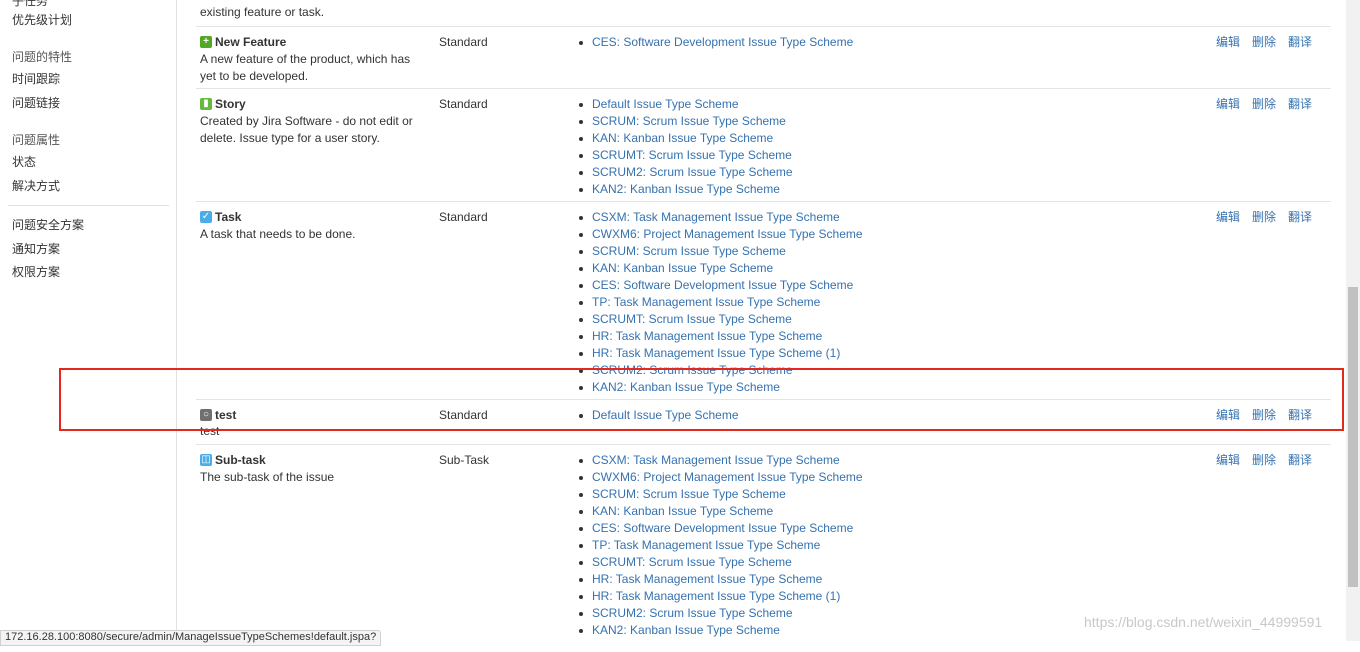  What do you see at coordinates (24, 162) in the screenshot?
I see `sidebar-item-statuses: 状态` at bounding box center [24, 162].